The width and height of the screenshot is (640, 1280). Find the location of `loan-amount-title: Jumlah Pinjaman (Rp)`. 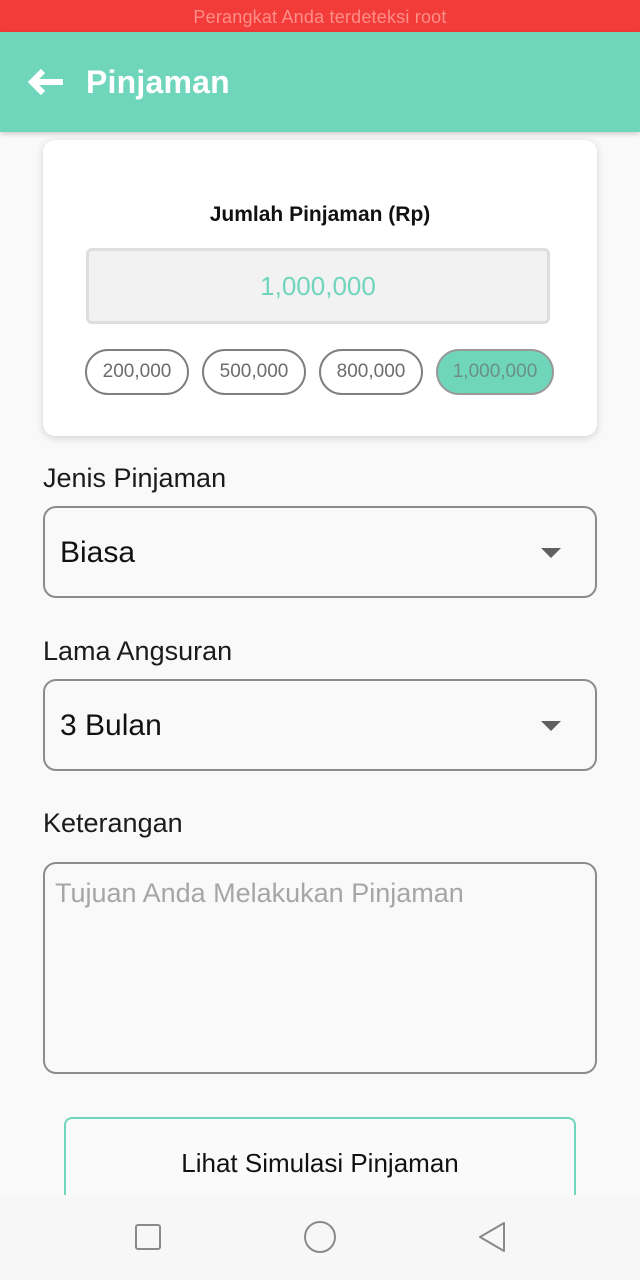

loan-amount-title: Jumlah Pinjaman (Rp) is located at coordinates (320, 214).